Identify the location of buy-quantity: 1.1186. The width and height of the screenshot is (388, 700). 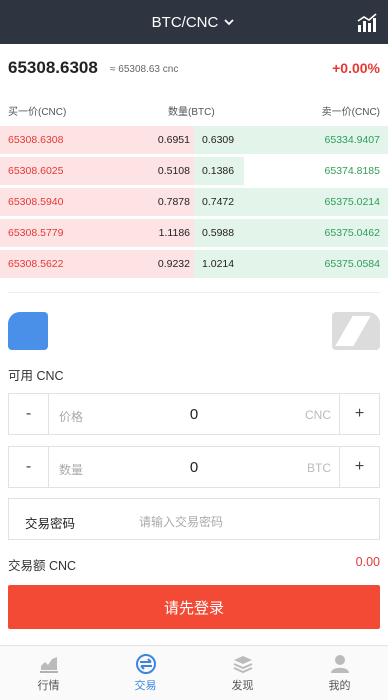
(174, 233).